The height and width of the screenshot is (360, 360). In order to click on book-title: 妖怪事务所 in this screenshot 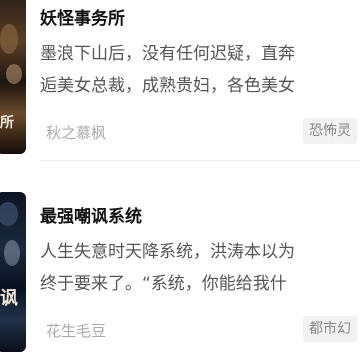, I will do `click(82, 16)`.